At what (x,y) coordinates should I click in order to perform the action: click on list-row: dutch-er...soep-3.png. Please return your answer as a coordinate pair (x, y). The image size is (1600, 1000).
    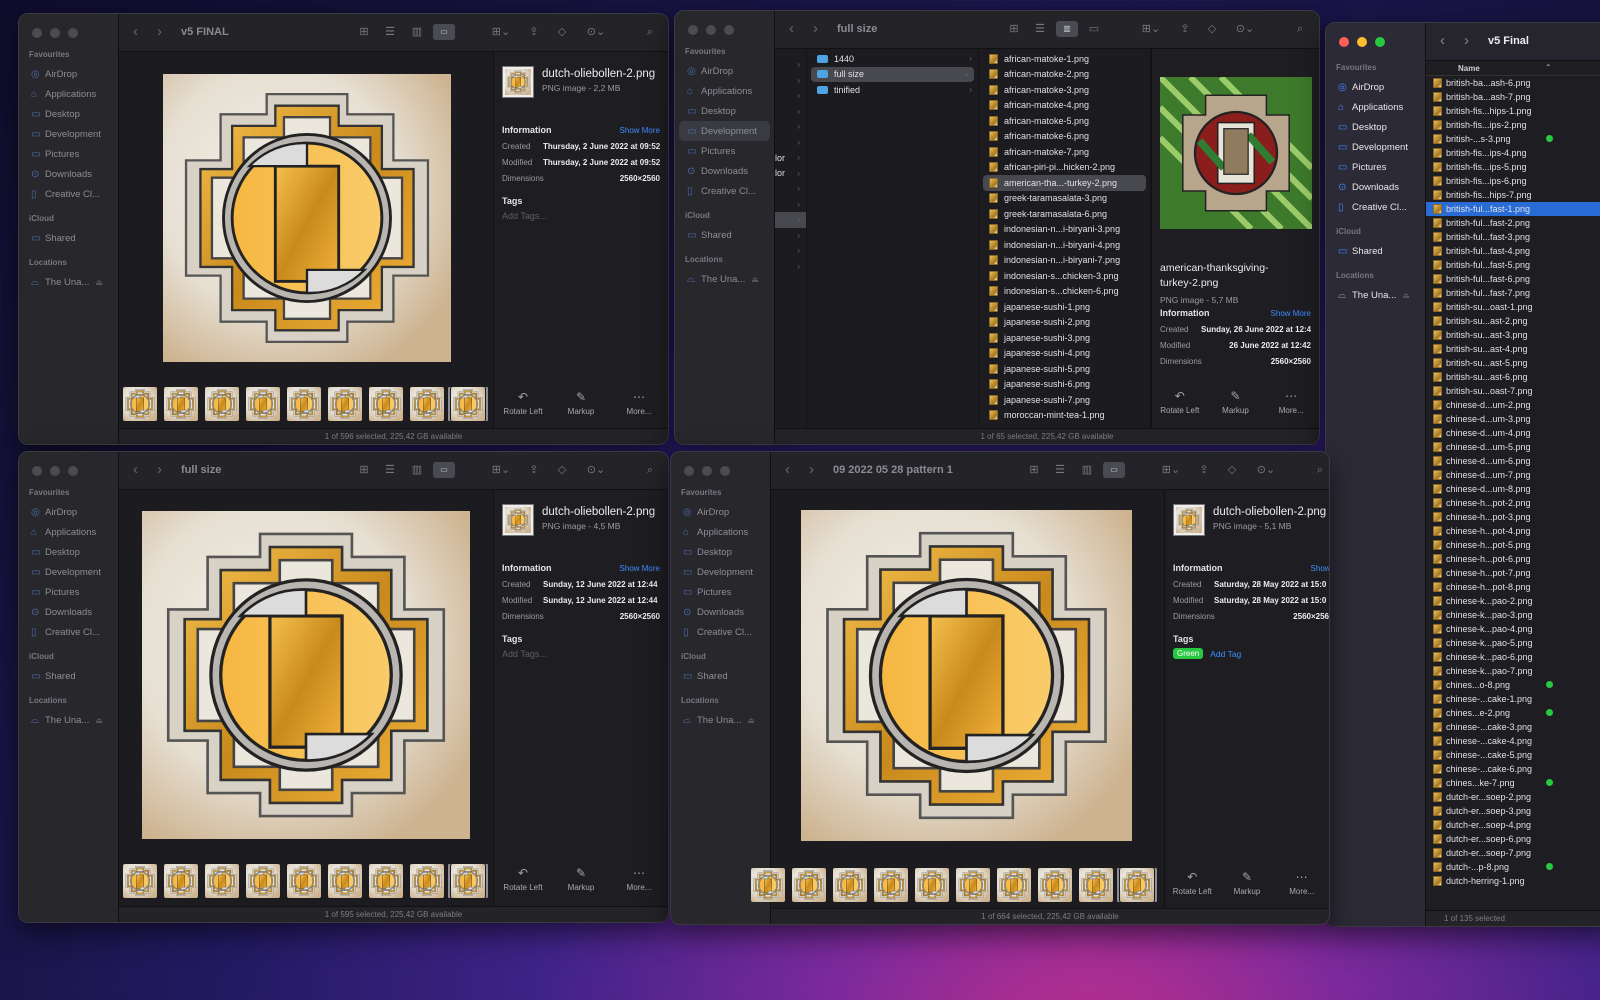
    Looking at the image, I should click on (1513, 811).